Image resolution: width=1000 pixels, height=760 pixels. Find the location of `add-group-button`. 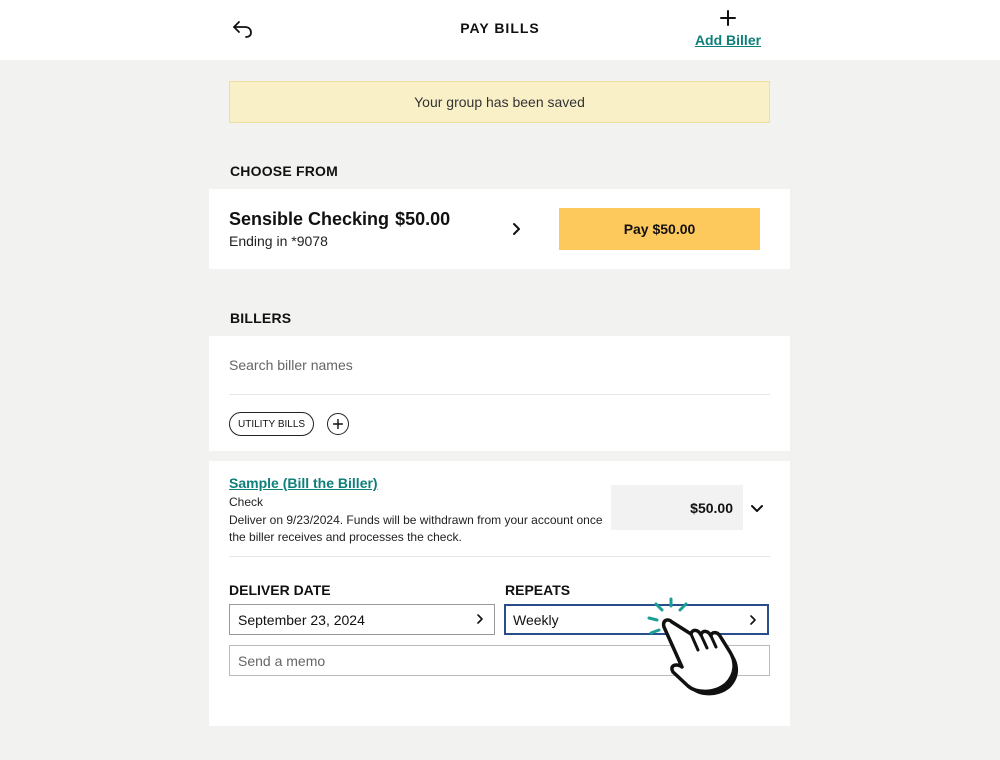

add-group-button is located at coordinates (338, 424).